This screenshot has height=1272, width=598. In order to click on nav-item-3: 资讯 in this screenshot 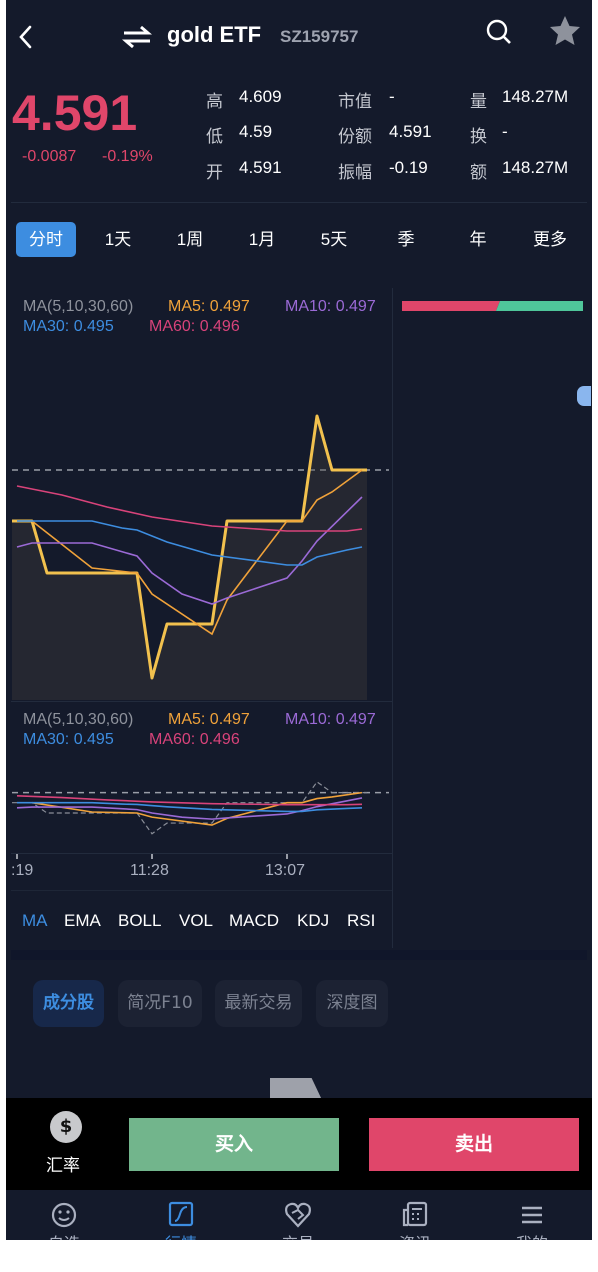, I will do `click(415, 1220)`.